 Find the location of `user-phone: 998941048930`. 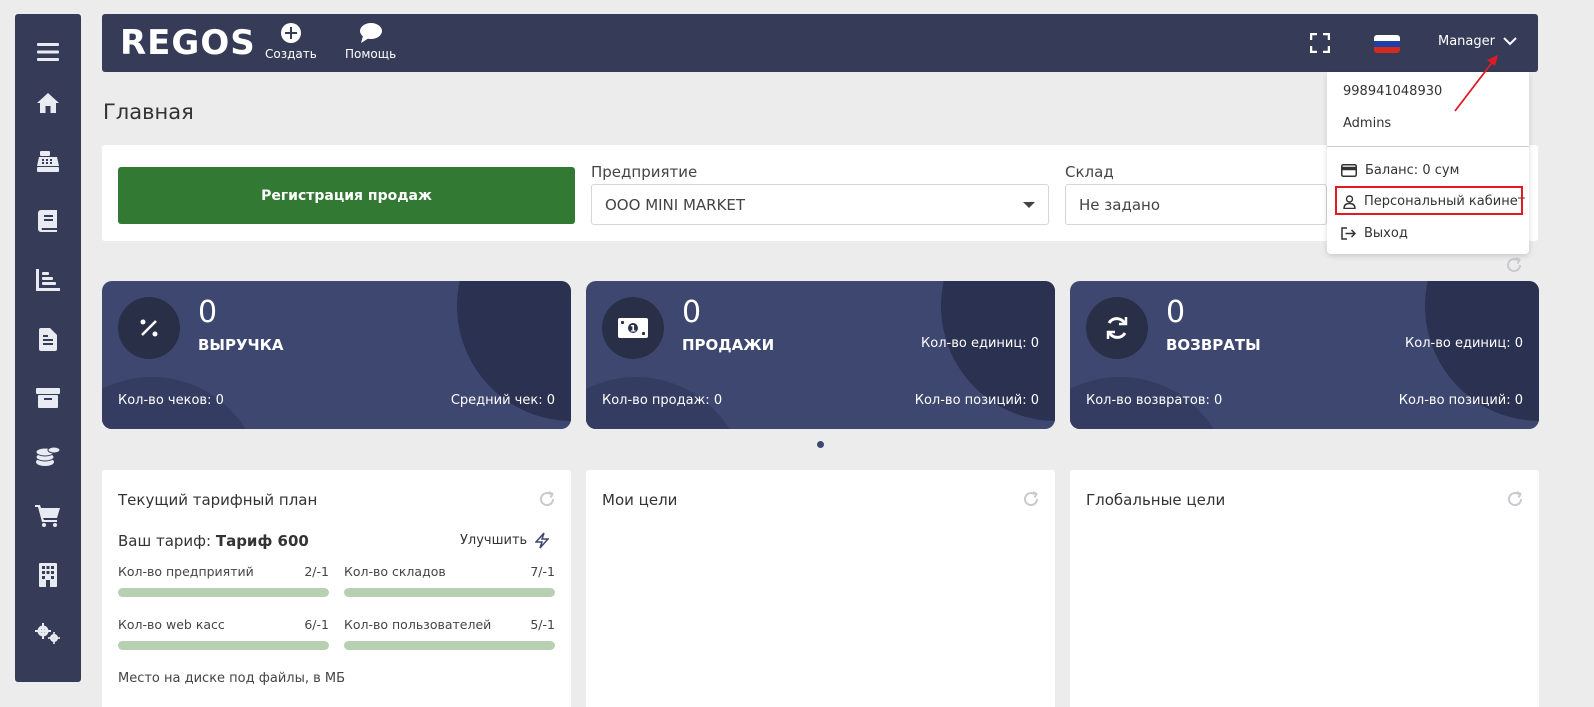

user-phone: 998941048930 is located at coordinates (1393, 91).